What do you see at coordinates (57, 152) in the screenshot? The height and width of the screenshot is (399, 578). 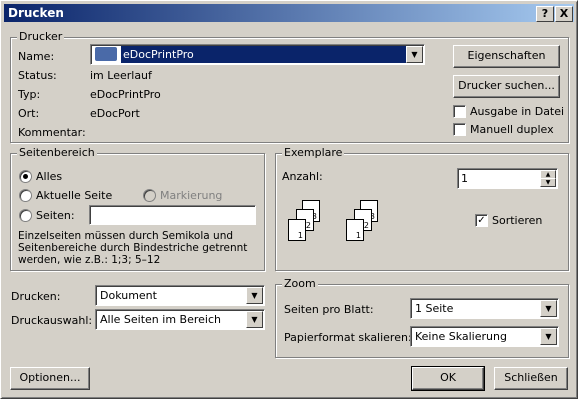 I see `page-range-legend: Seitenbereich` at bounding box center [57, 152].